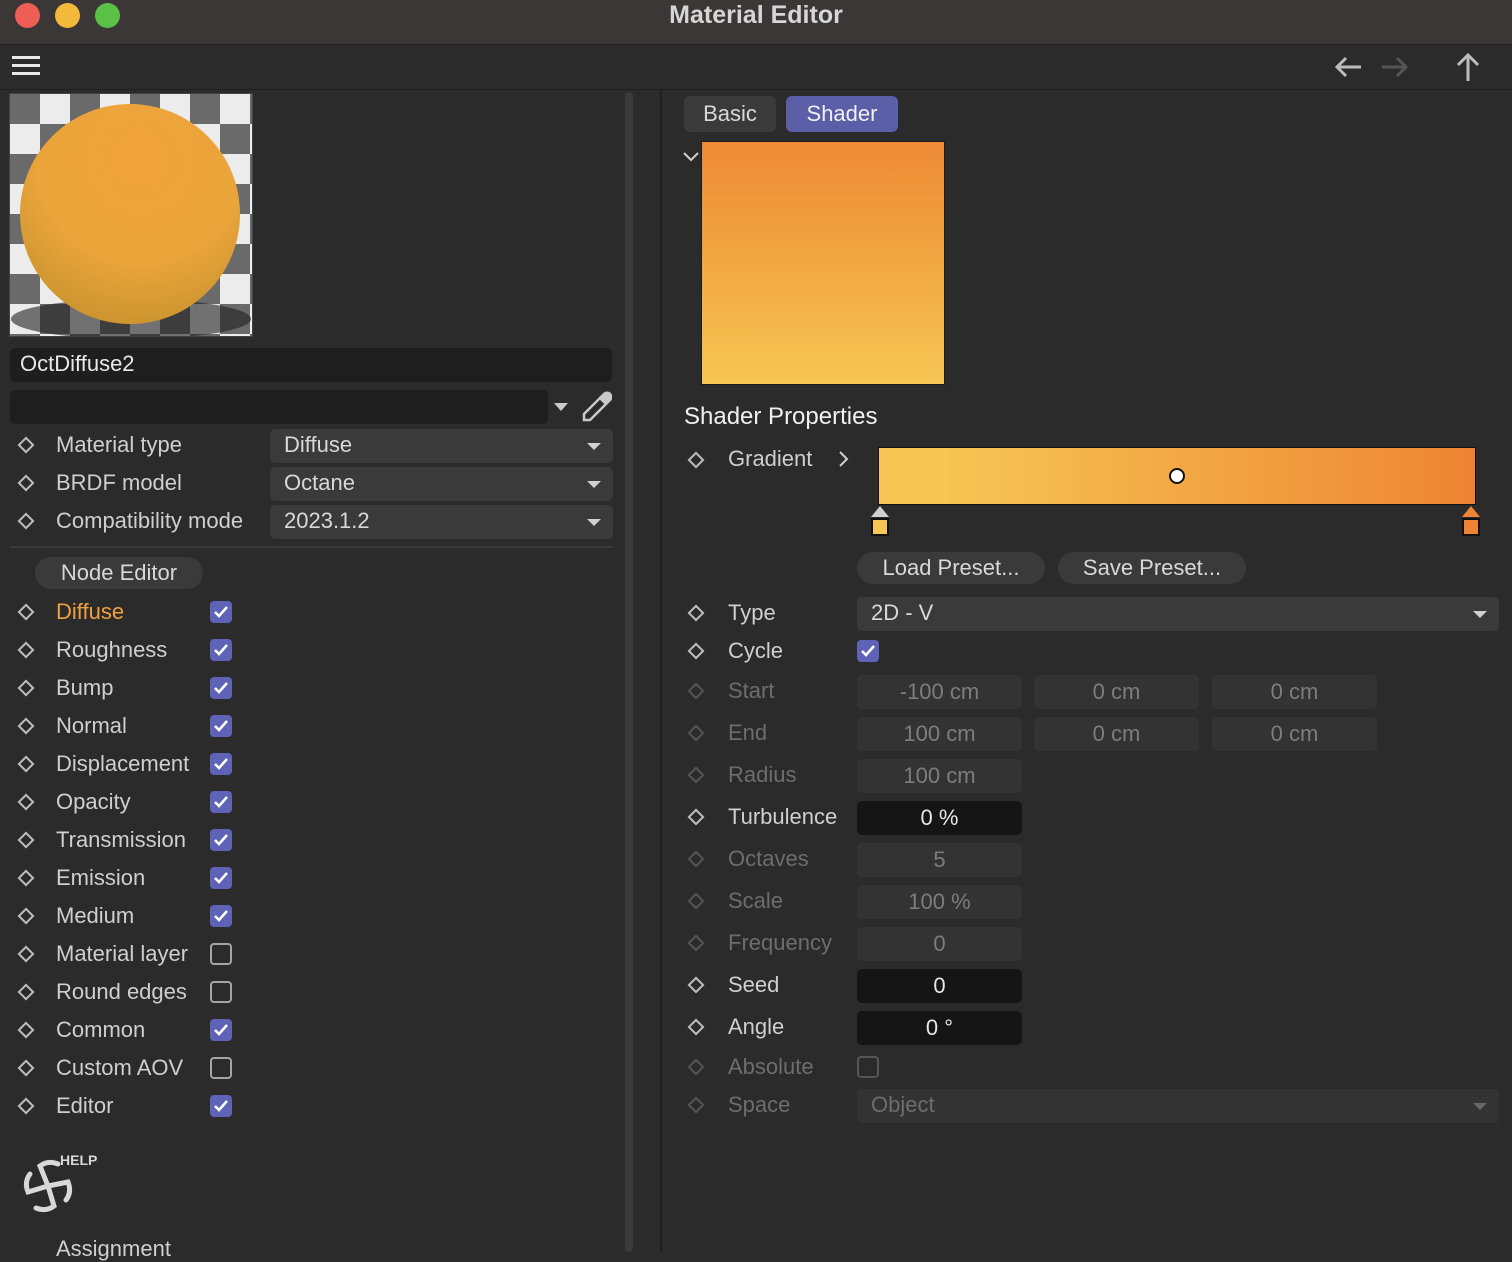 Image resolution: width=1512 pixels, height=1262 pixels. Describe the element at coordinates (1116, 734) in the screenshot. I see `end-y-field: 0 cm` at that location.